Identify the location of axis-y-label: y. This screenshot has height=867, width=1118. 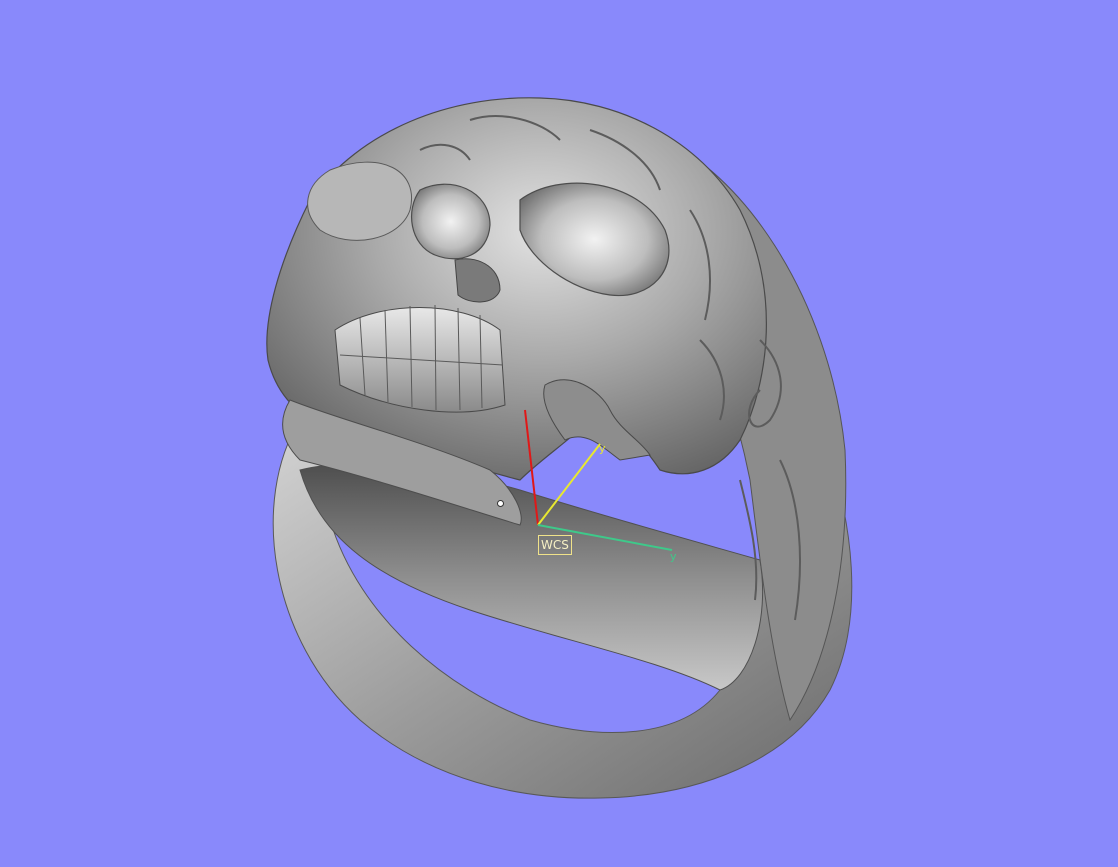
(602, 448).